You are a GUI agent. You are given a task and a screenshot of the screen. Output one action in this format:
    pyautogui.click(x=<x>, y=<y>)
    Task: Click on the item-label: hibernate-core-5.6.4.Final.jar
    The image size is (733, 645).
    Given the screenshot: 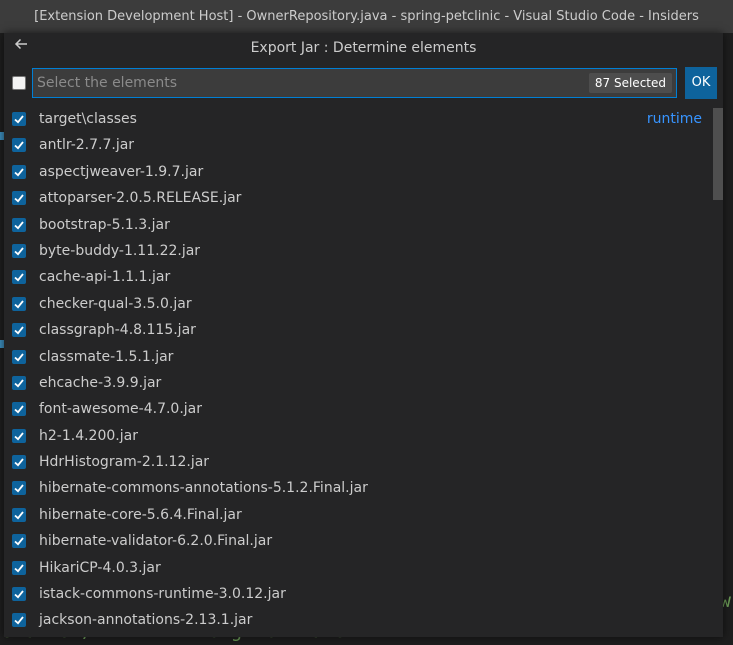 What is the action you would take?
    pyautogui.click(x=140, y=514)
    